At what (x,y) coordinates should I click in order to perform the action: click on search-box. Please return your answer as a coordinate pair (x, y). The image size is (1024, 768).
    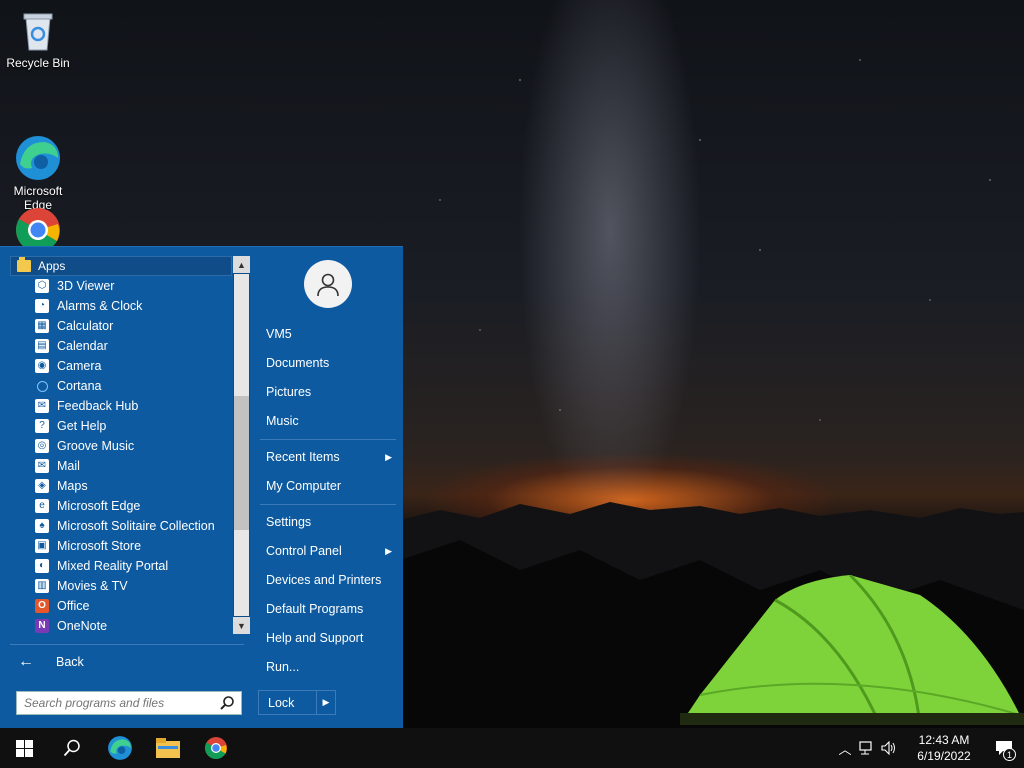
    Looking at the image, I should click on (129, 703).